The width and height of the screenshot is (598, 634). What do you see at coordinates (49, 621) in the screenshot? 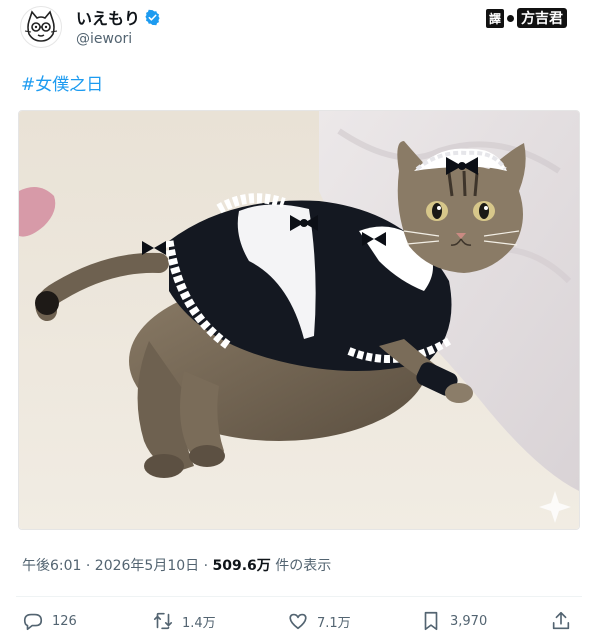
I see `reply-button: 126` at bounding box center [49, 621].